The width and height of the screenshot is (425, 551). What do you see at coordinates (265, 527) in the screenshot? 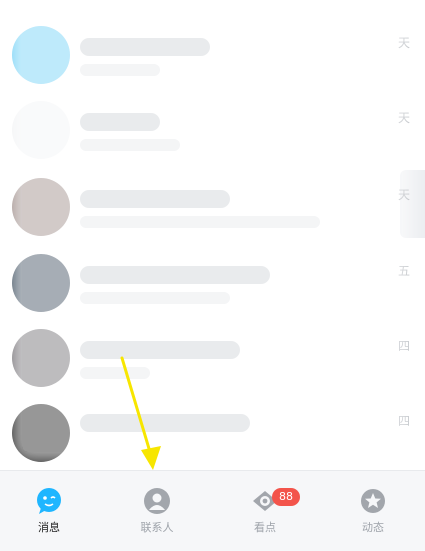
I see `tab-highlights-label: 看点` at bounding box center [265, 527].